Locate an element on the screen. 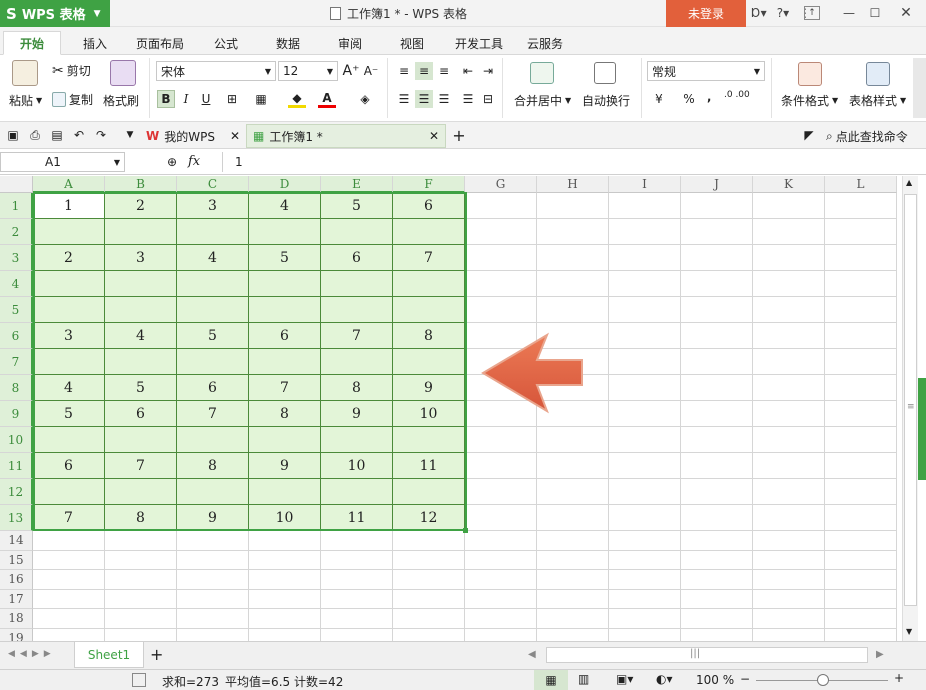 This screenshot has height=690, width=926. comma-button: ‚ is located at coordinates (709, 97).